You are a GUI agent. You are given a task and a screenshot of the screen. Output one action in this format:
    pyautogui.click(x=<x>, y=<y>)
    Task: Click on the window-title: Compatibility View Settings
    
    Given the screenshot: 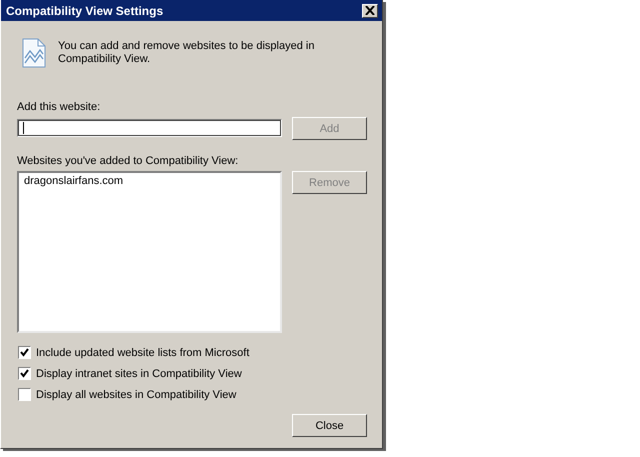 What is the action you would take?
    pyautogui.click(x=85, y=11)
    